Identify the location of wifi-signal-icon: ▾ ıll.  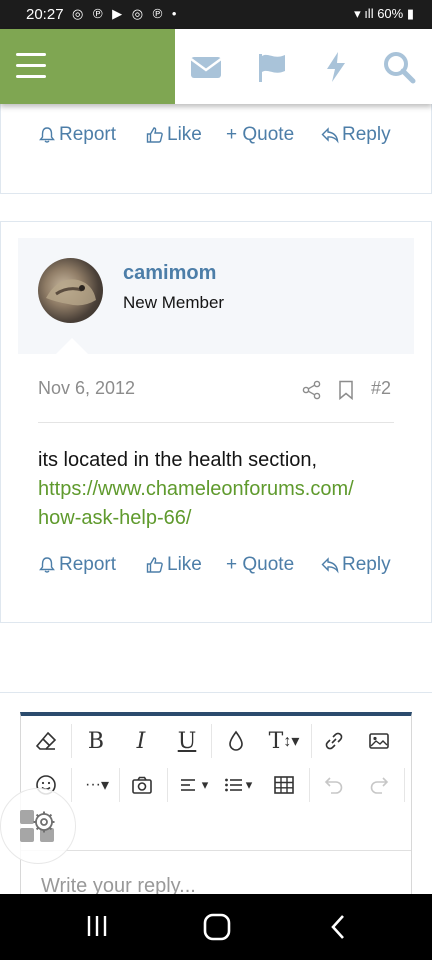
(366, 13).